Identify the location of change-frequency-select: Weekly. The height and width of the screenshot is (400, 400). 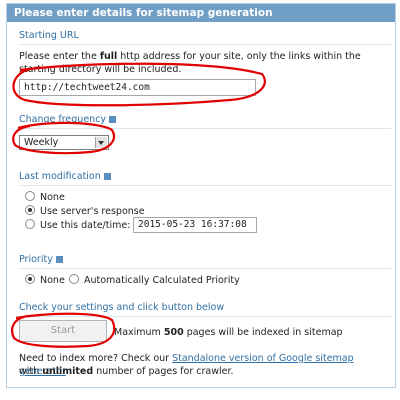
(64, 142).